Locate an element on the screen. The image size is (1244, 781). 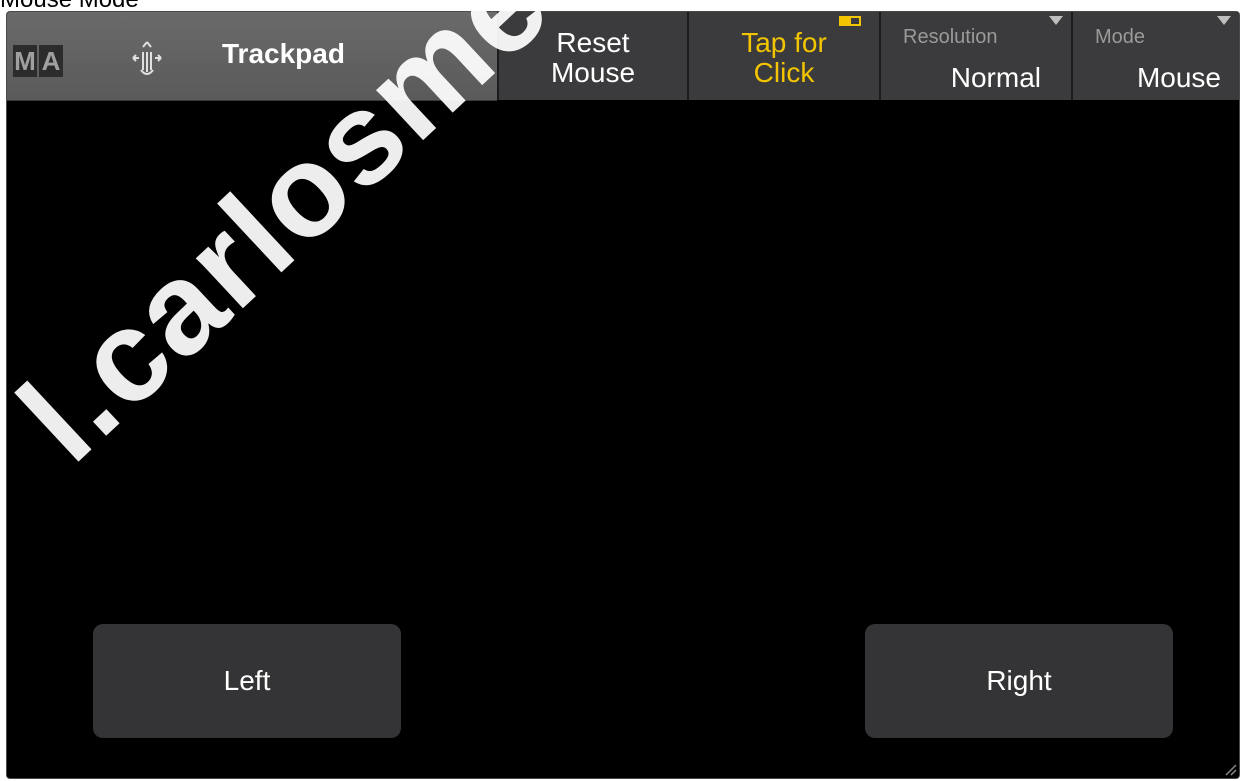
window-title: Trackpad is located at coordinates (283, 53).